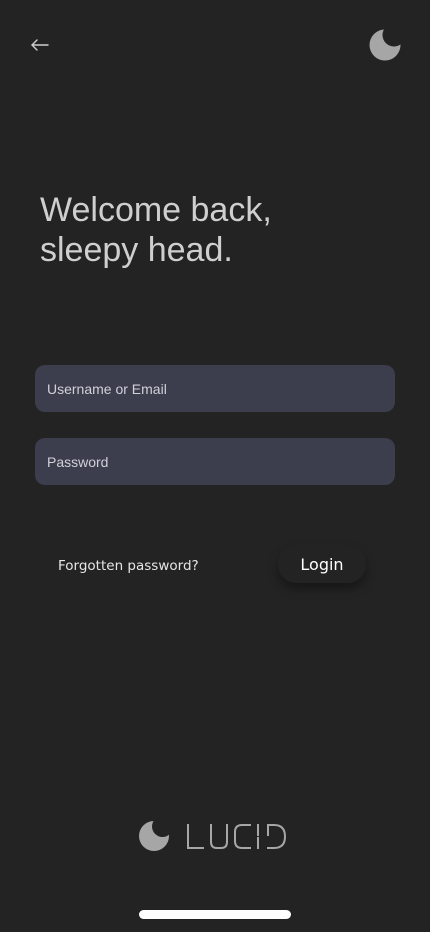  I want to click on username-field, so click(215, 388).